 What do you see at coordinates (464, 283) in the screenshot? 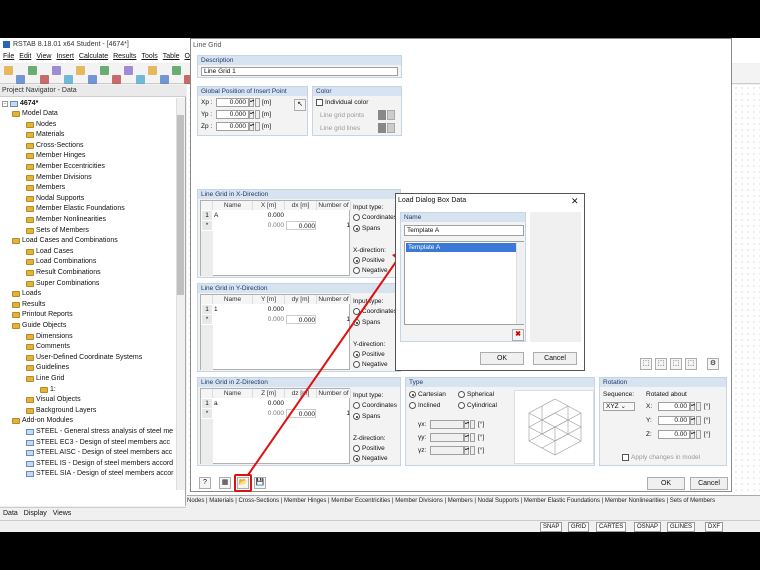
I see `template-list: Template A` at bounding box center [464, 283].